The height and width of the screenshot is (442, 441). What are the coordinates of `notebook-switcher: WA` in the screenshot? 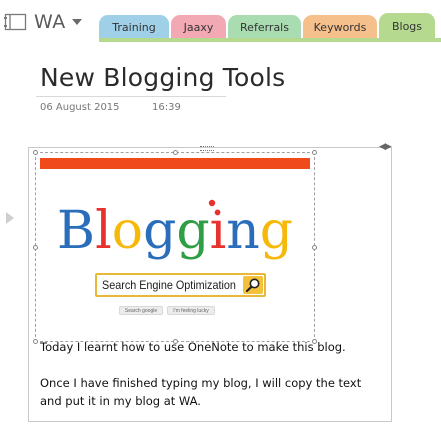 It's located at (43, 22).